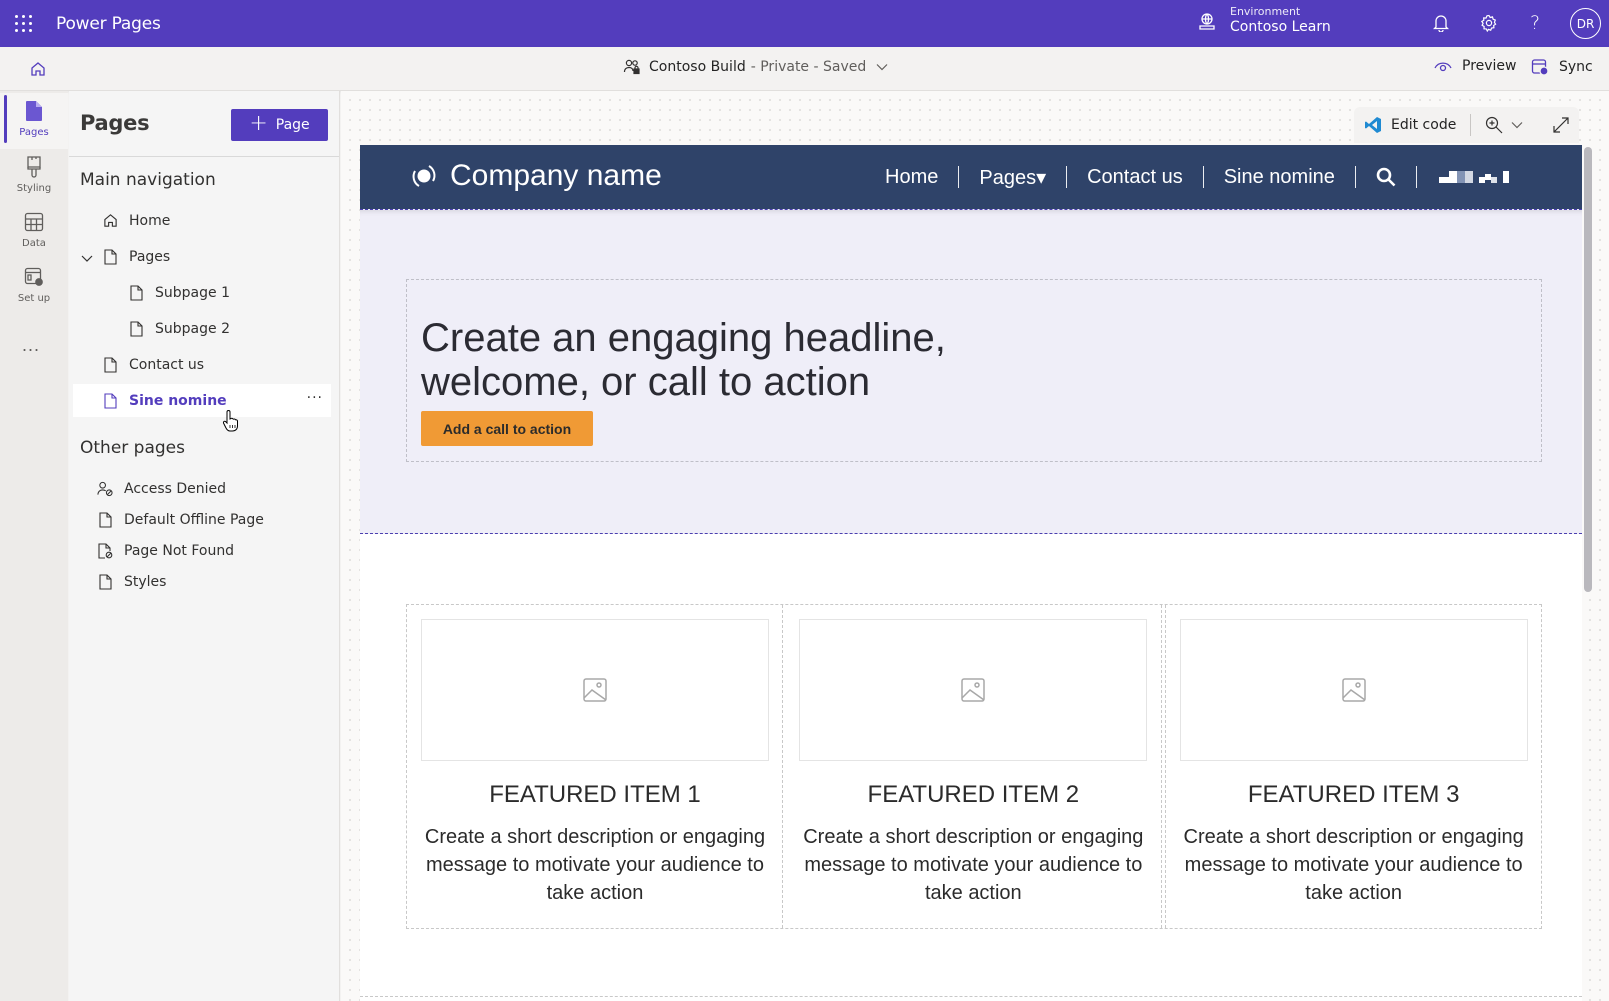  I want to click on site-link-sine-nomine: Sine nomine, so click(1279, 177).